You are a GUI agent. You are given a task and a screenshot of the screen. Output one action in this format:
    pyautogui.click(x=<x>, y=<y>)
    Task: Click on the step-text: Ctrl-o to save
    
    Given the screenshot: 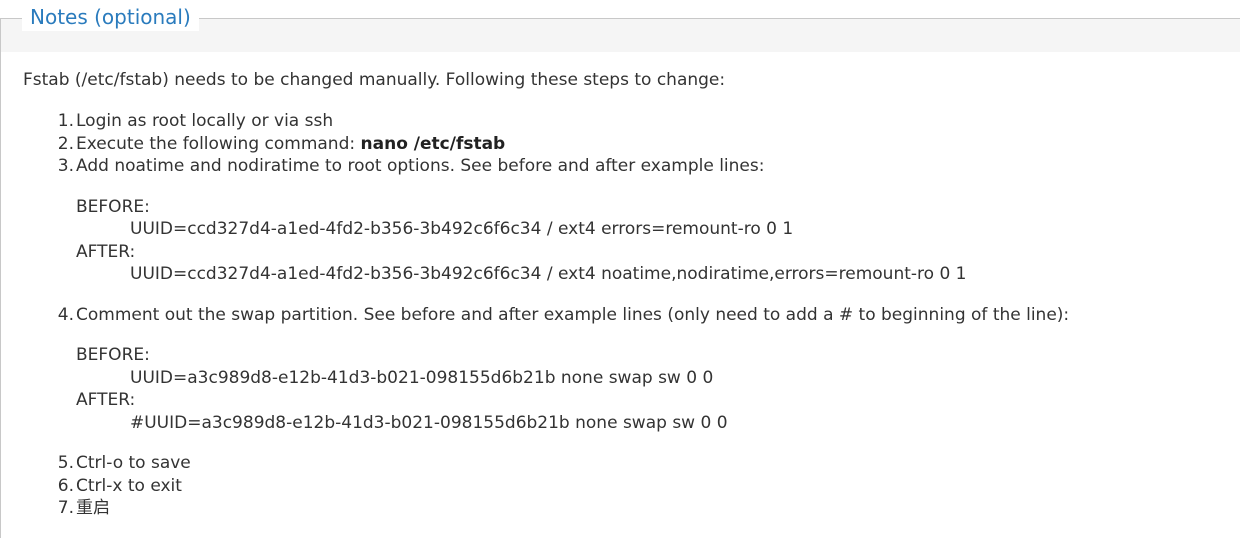 What is the action you would take?
    pyautogui.click(x=133, y=463)
    